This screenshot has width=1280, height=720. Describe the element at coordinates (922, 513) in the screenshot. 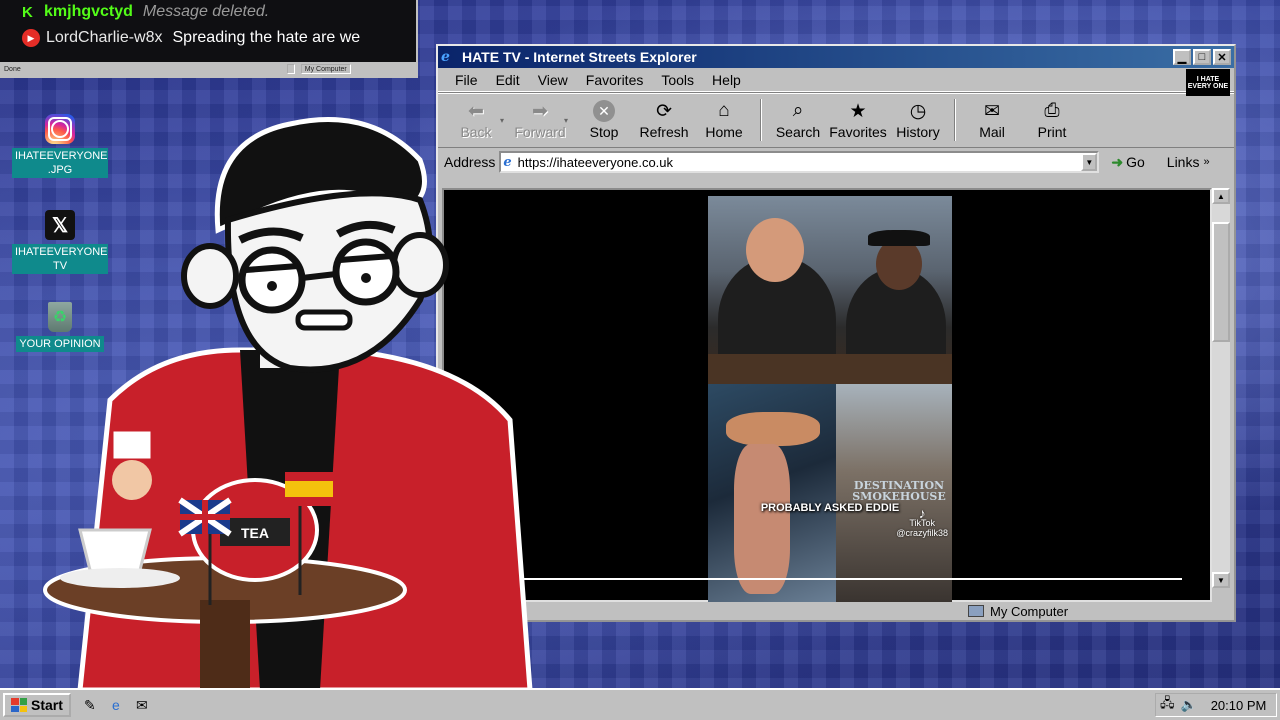

I see `tiktok-icon: ♪` at that location.